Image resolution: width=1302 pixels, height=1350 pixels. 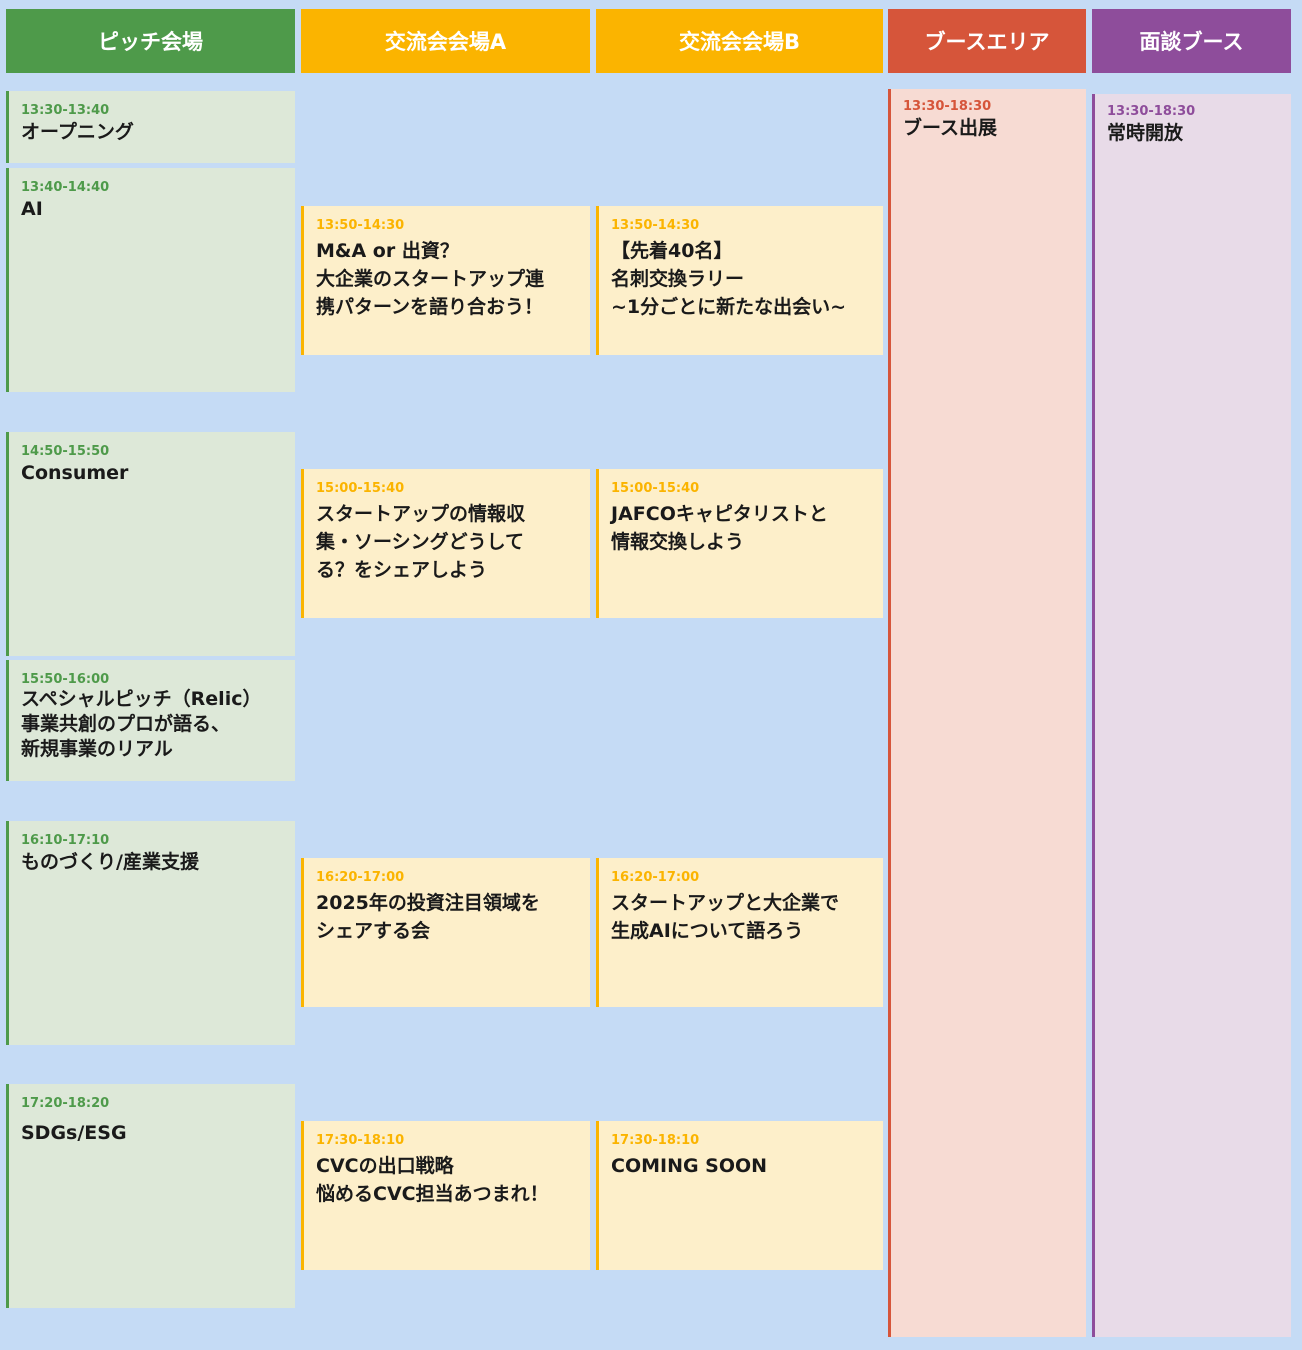 I want to click on session-title: スタートアップと大企業で 生成AIについて語ろう, so click(x=725, y=917).